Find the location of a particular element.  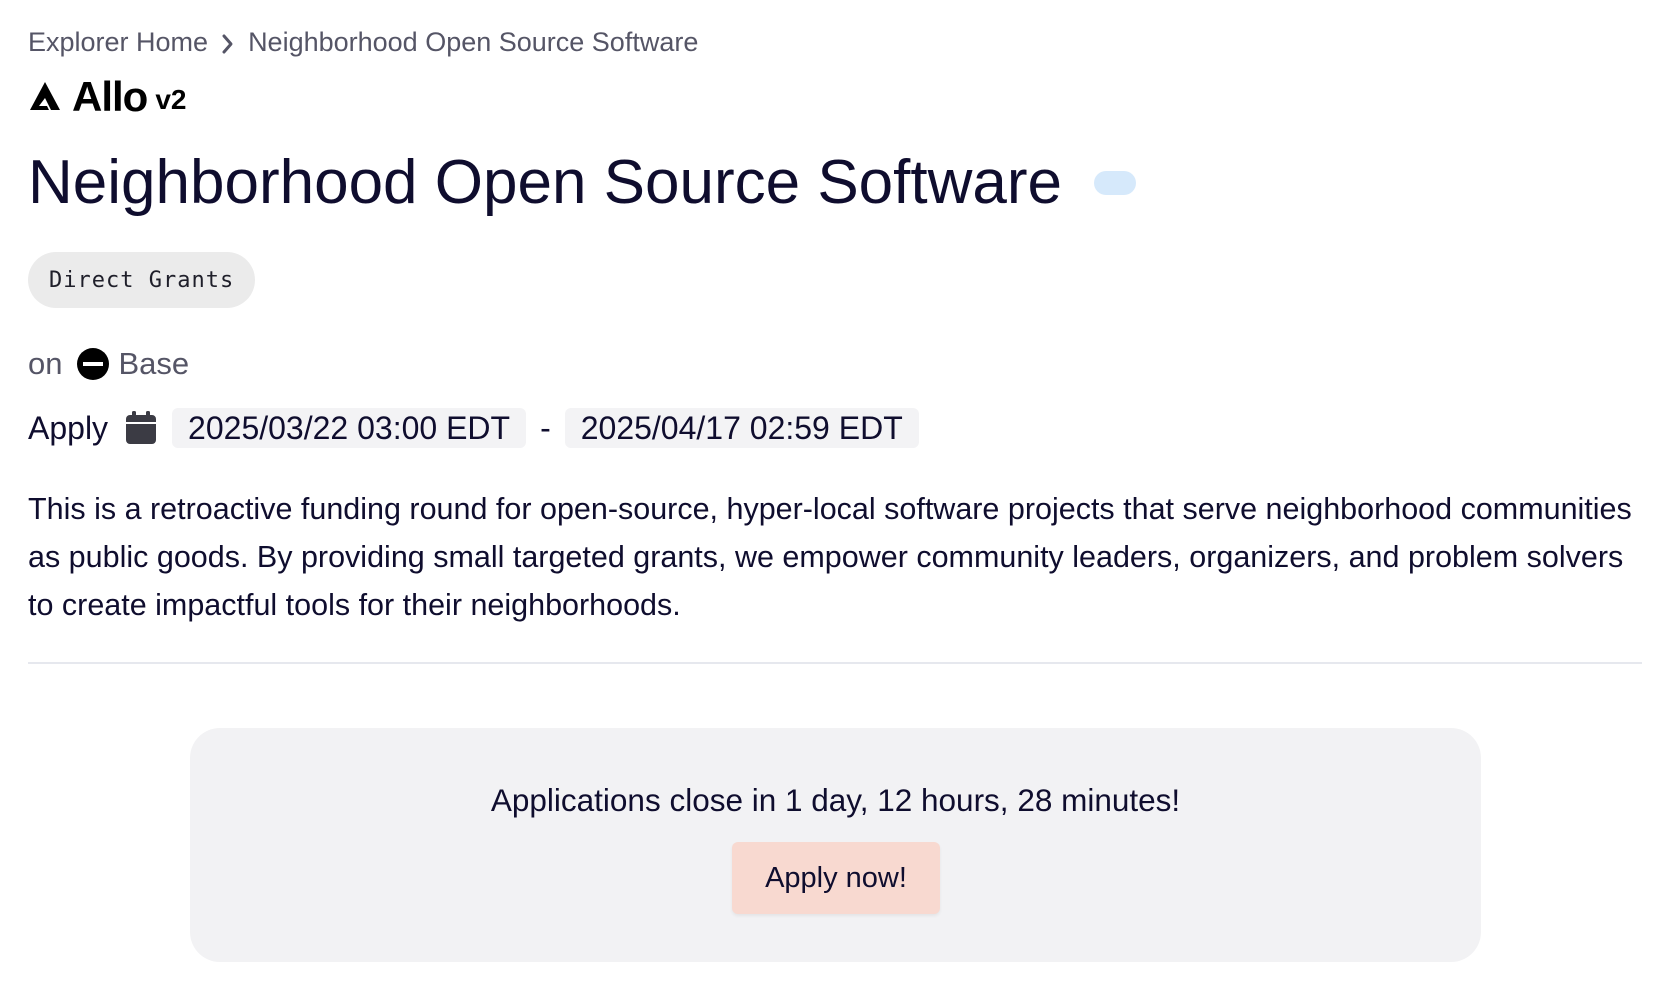

title-row: Neighborhood Open Source Software is located at coordinates (582, 183).